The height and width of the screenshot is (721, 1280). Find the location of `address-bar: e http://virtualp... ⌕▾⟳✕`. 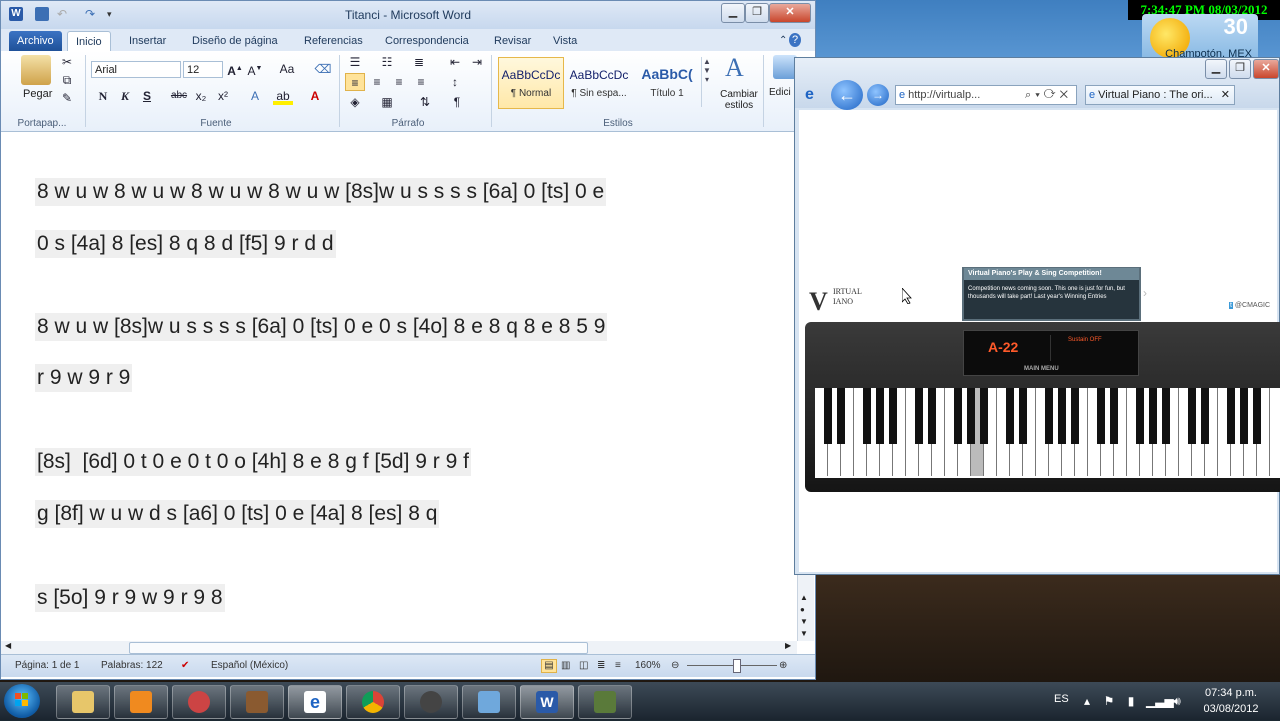

address-bar: e http://virtualp... ⌕▾⟳✕ is located at coordinates (986, 95).